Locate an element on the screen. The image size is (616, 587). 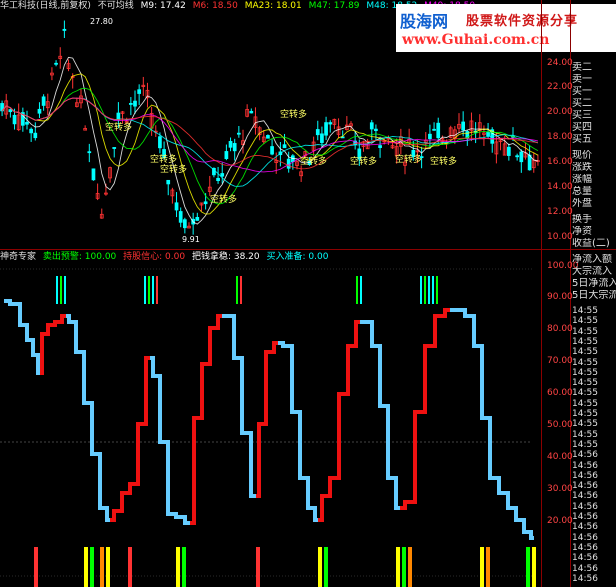
axis-tick-label: 60.00 is located at coordinates (560, 393).